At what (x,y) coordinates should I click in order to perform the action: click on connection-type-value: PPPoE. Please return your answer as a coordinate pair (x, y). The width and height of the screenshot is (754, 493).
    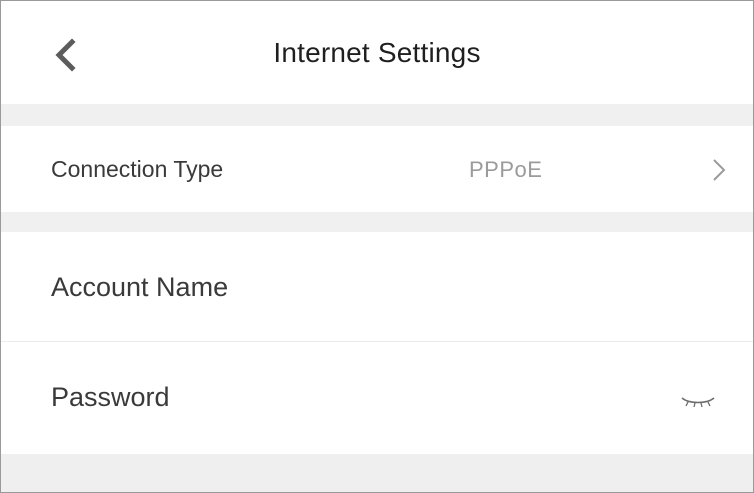
    Looking at the image, I should click on (506, 169).